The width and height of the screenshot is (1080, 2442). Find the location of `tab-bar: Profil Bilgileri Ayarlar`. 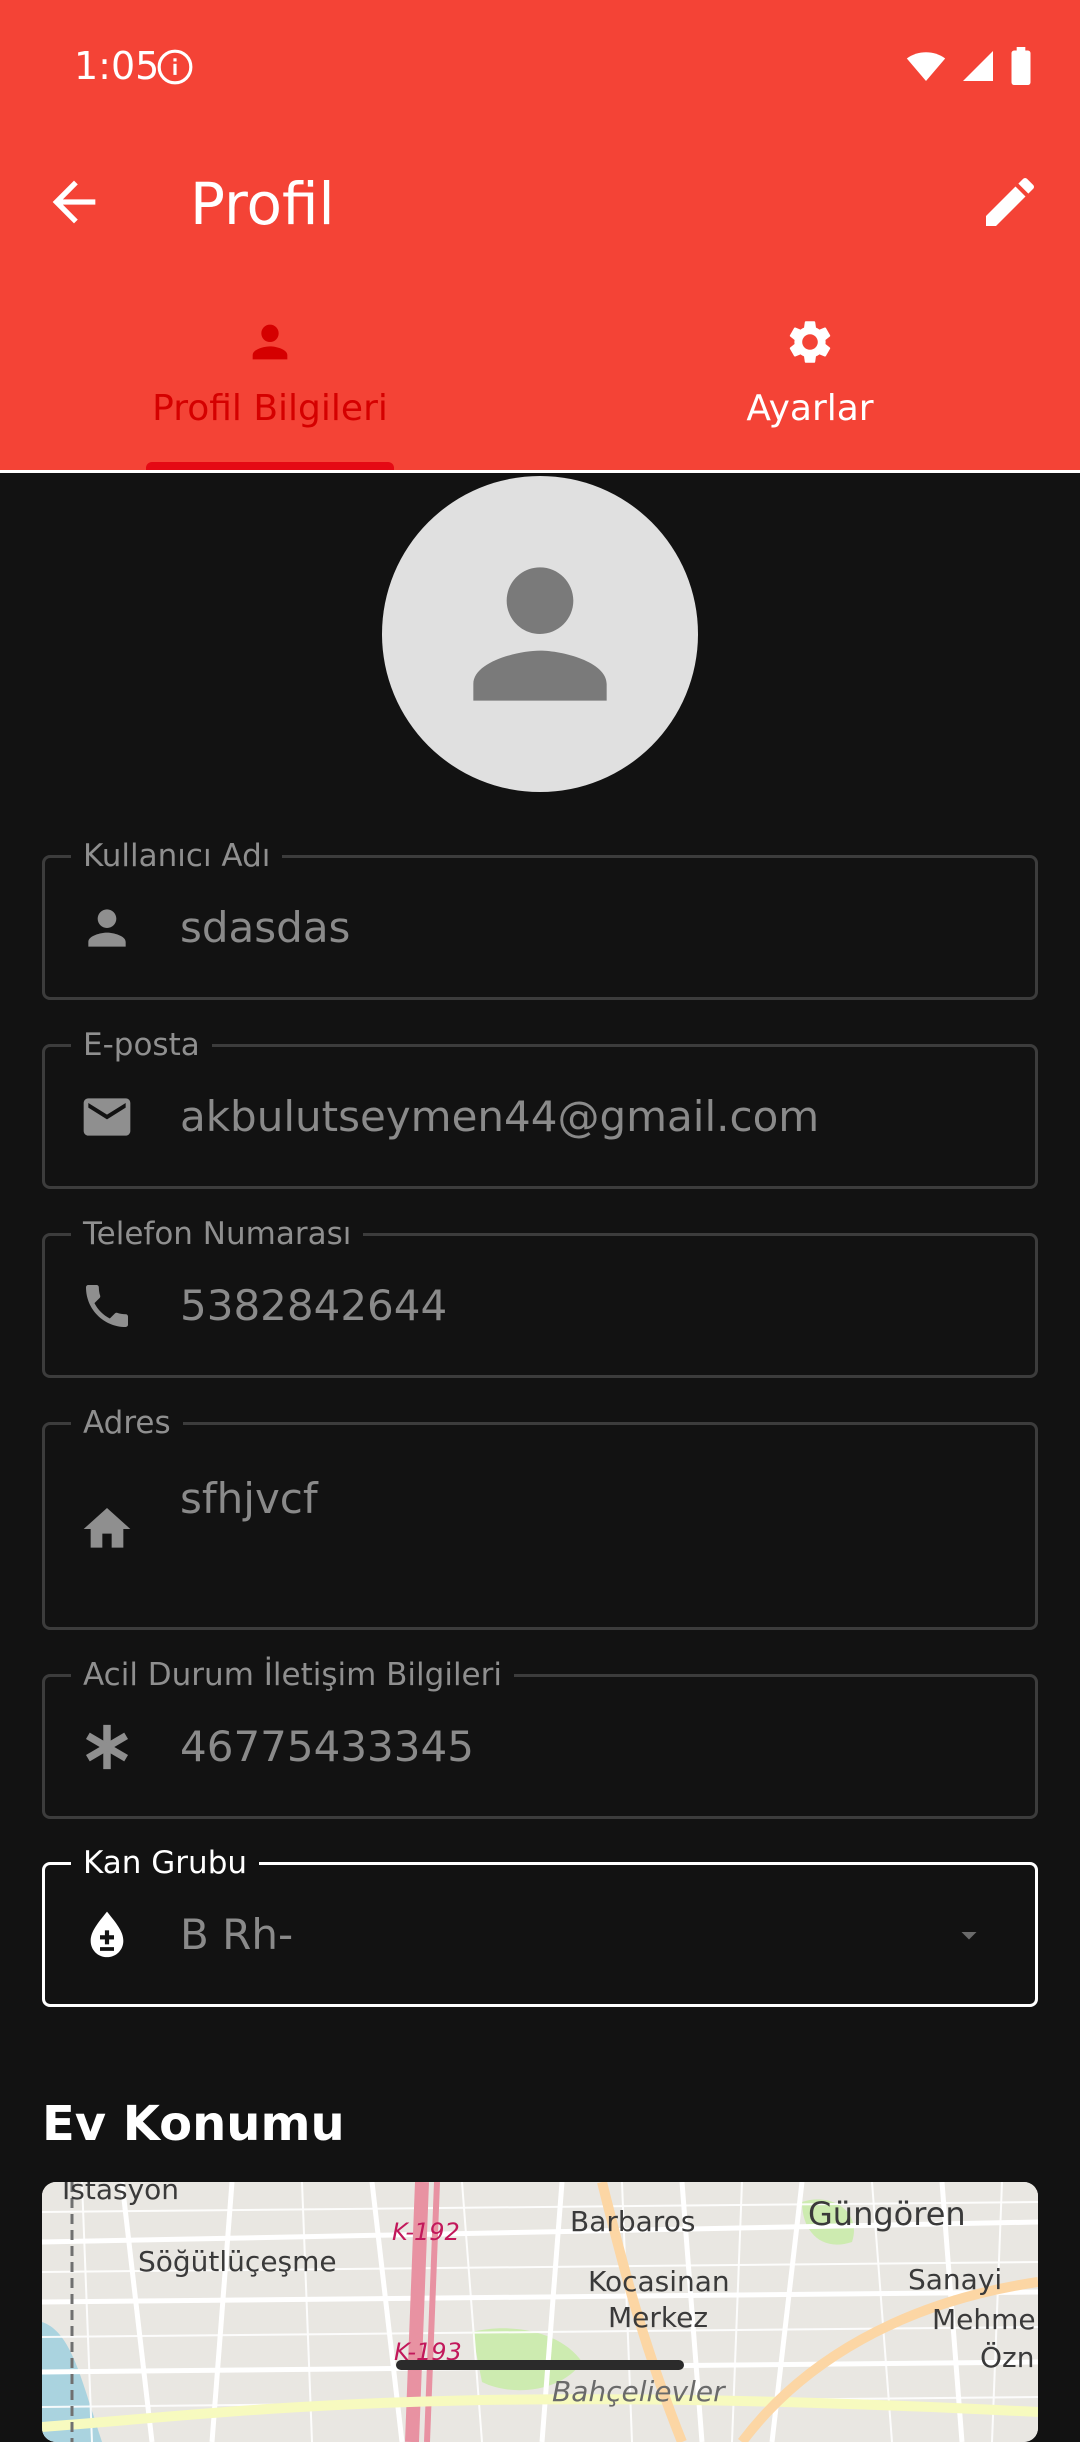

tab-bar: Profil Bilgileri Ayarlar is located at coordinates (540, 385).